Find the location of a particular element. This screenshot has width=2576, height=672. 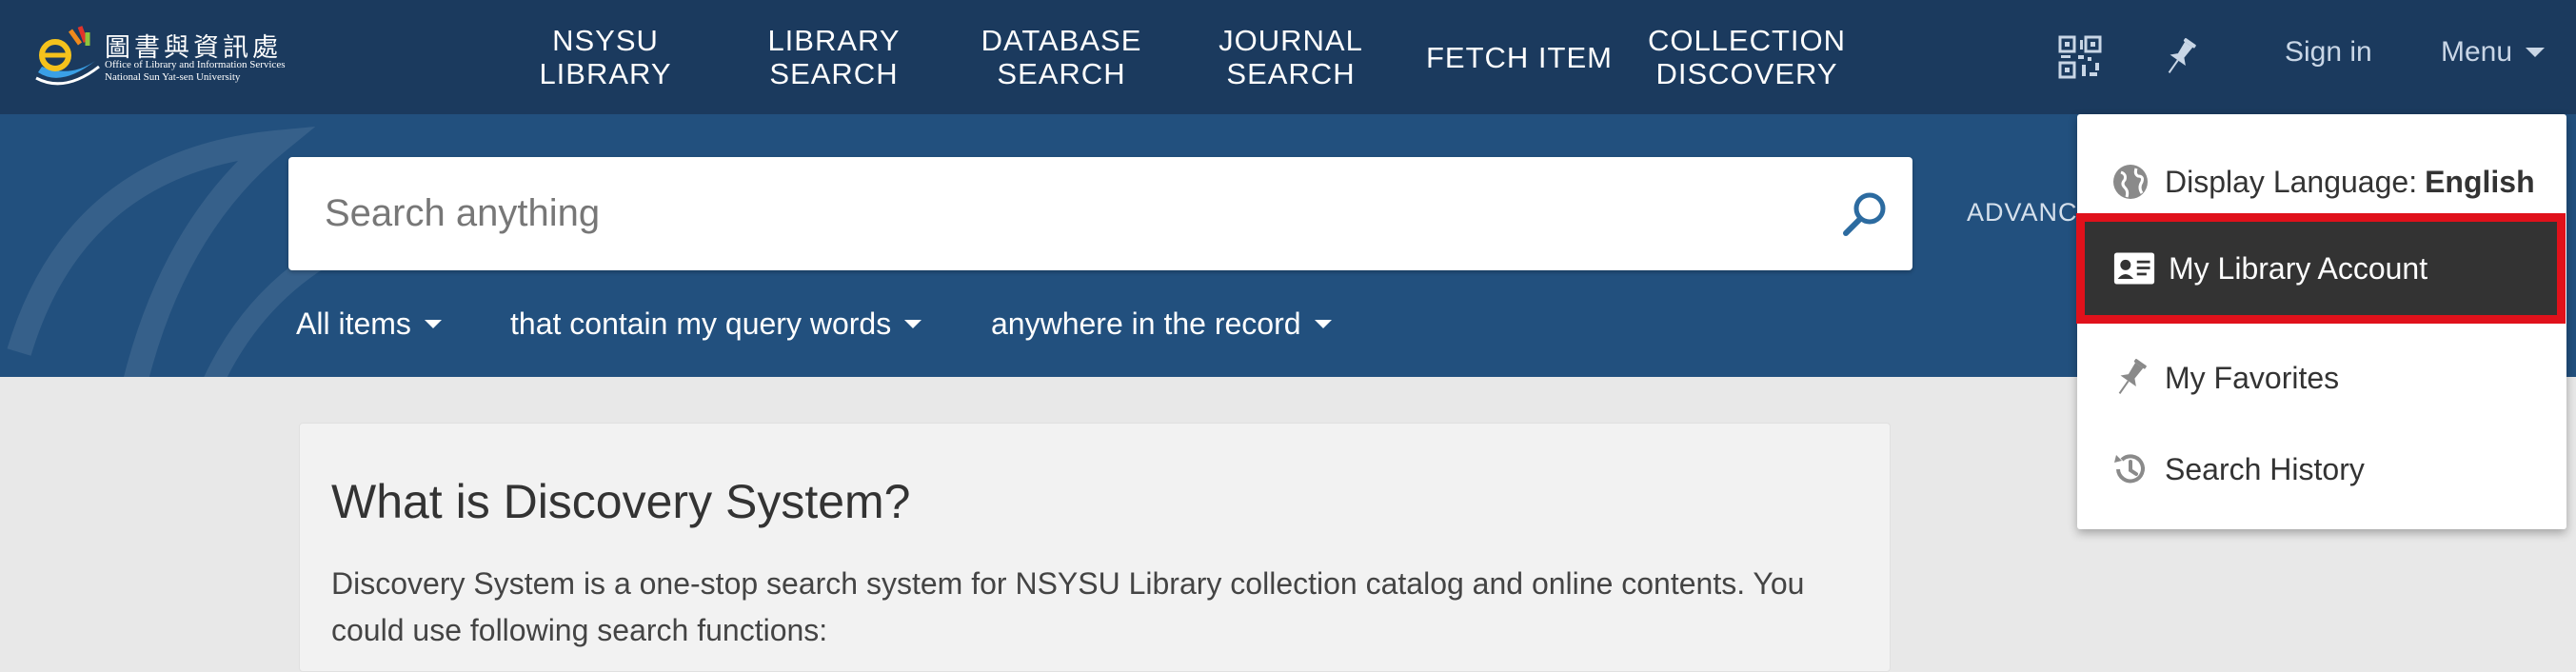

field-filter-dropdown: anywhere in the record is located at coordinates (1161, 324).